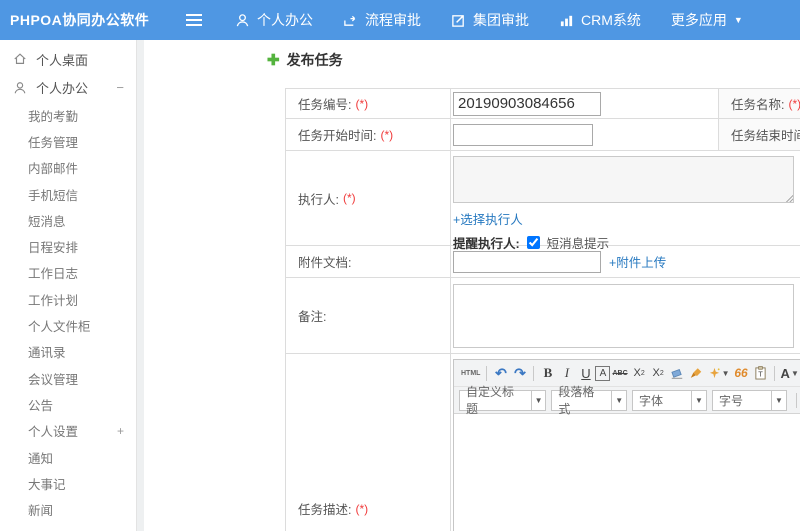 This screenshot has height=531, width=800. Describe the element at coordinates (62, 89) in the screenshot. I see `sidebar-label: 个人办公` at that location.